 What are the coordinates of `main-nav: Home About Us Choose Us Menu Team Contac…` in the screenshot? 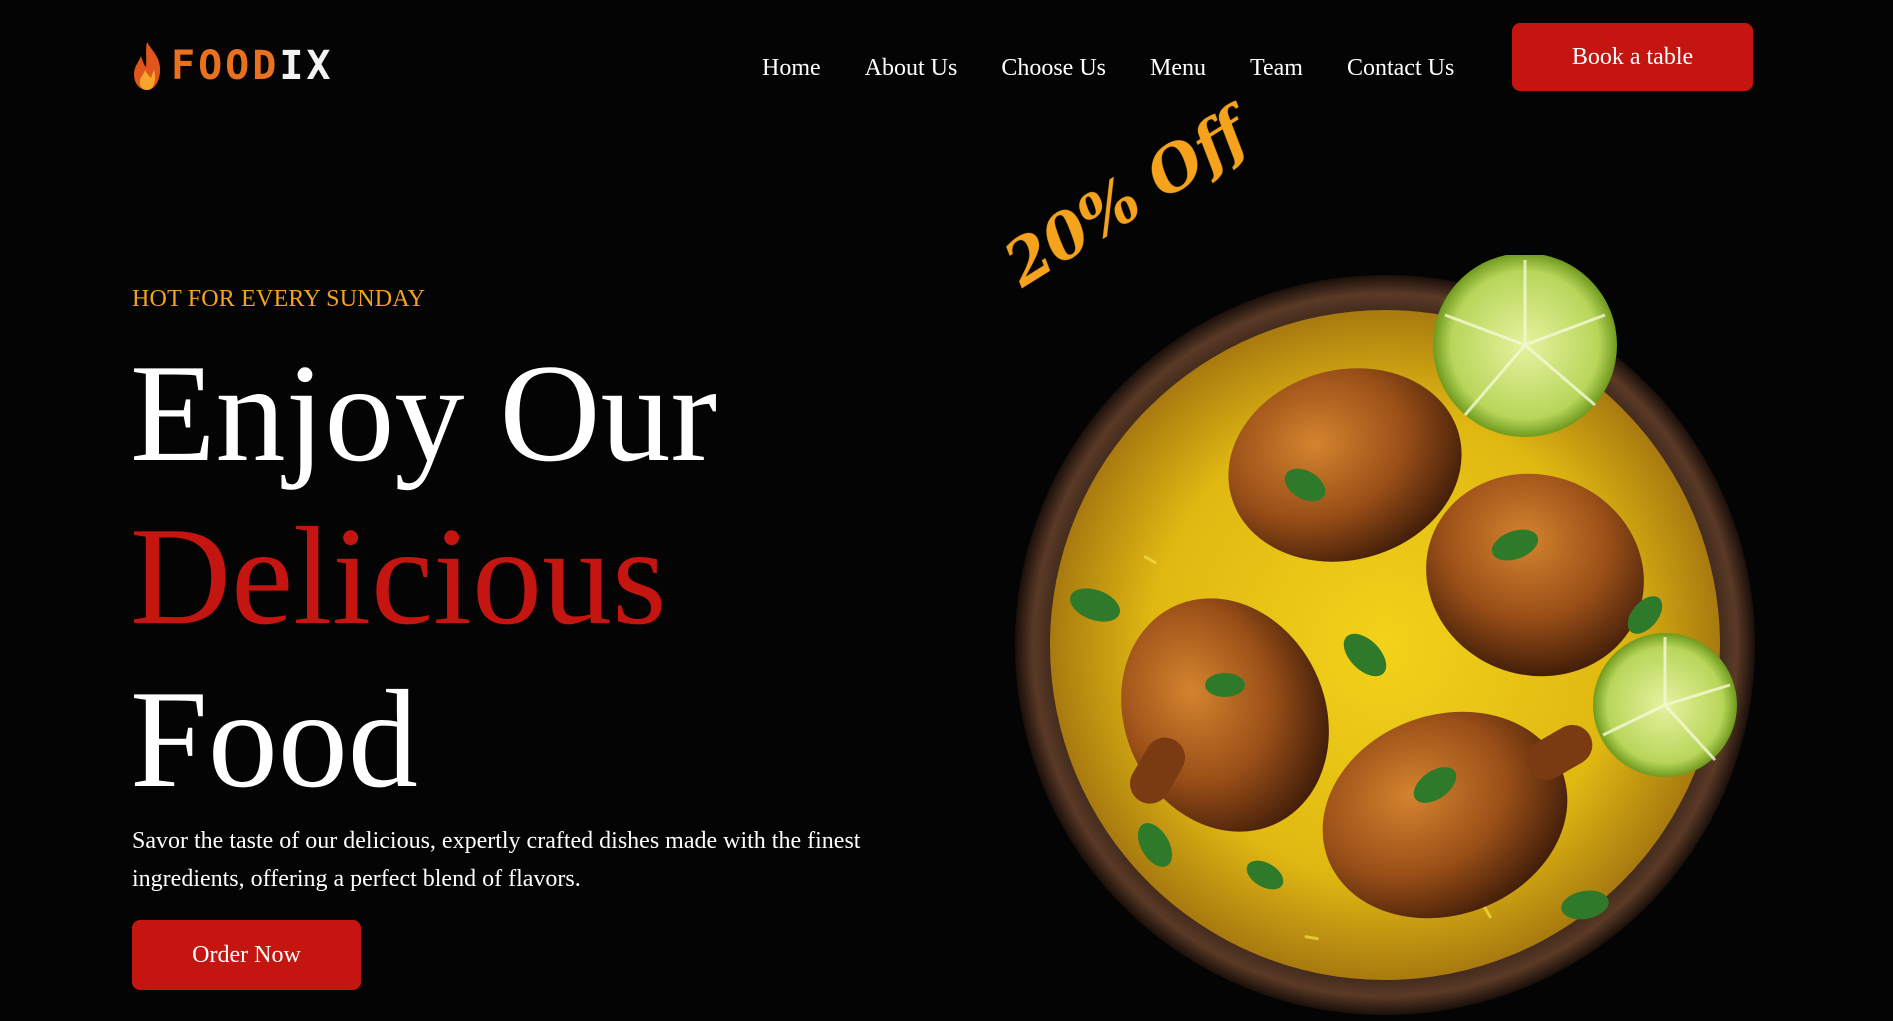 It's located at (1108, 68).